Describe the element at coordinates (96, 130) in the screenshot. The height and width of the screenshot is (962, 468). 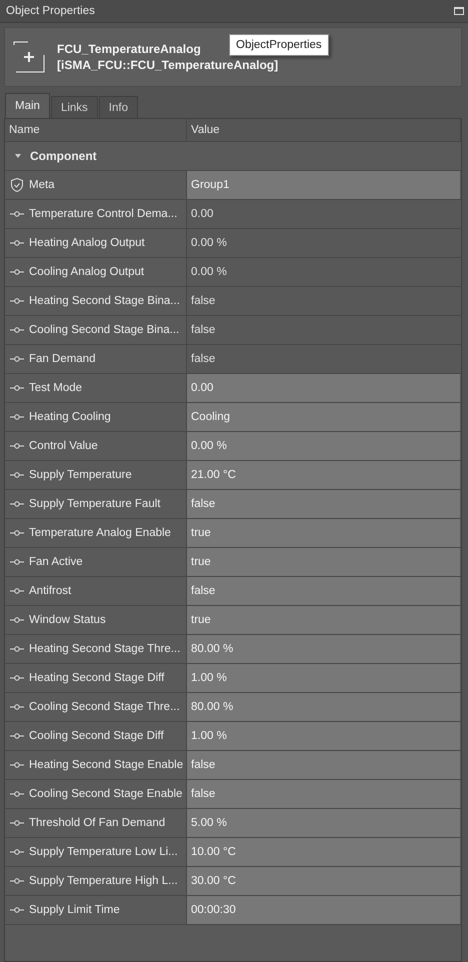
I see `column-header: Name` at that location.